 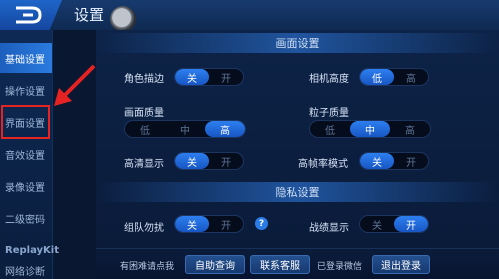 What do you see at coordinates (89, 15) in the screenshot?
I see `page-title: 设置` at bounding box center [89, 15].